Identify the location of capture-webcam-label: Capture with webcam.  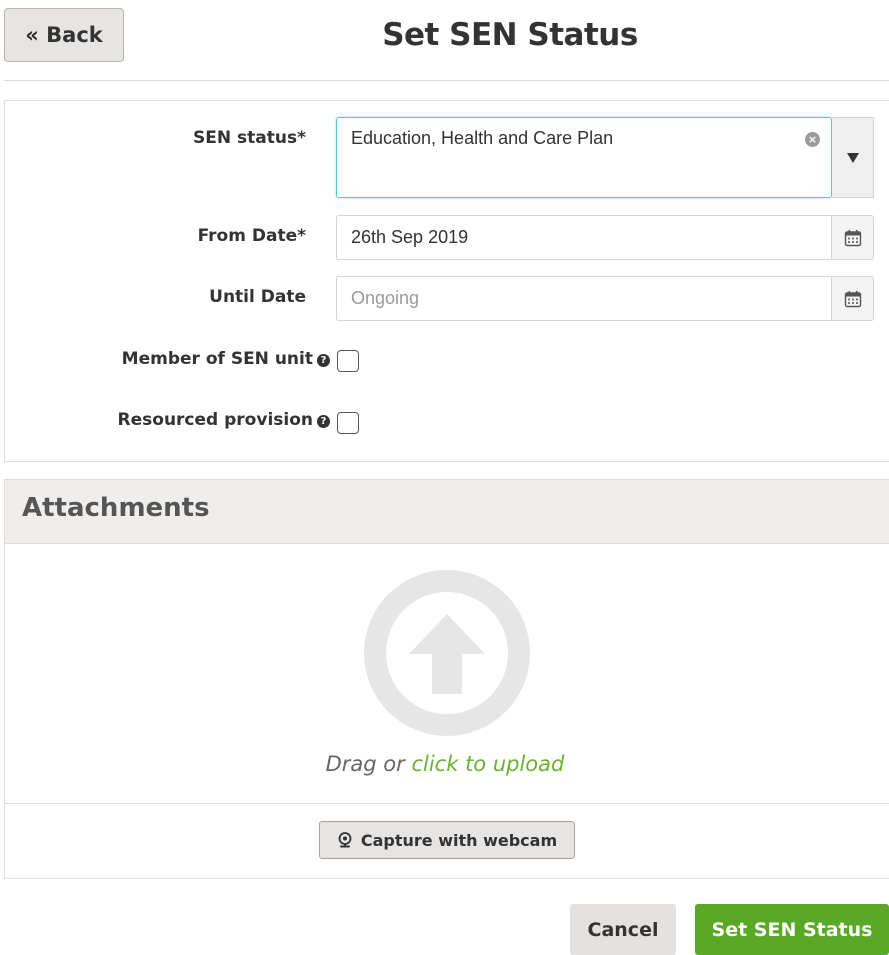
(459, 840).